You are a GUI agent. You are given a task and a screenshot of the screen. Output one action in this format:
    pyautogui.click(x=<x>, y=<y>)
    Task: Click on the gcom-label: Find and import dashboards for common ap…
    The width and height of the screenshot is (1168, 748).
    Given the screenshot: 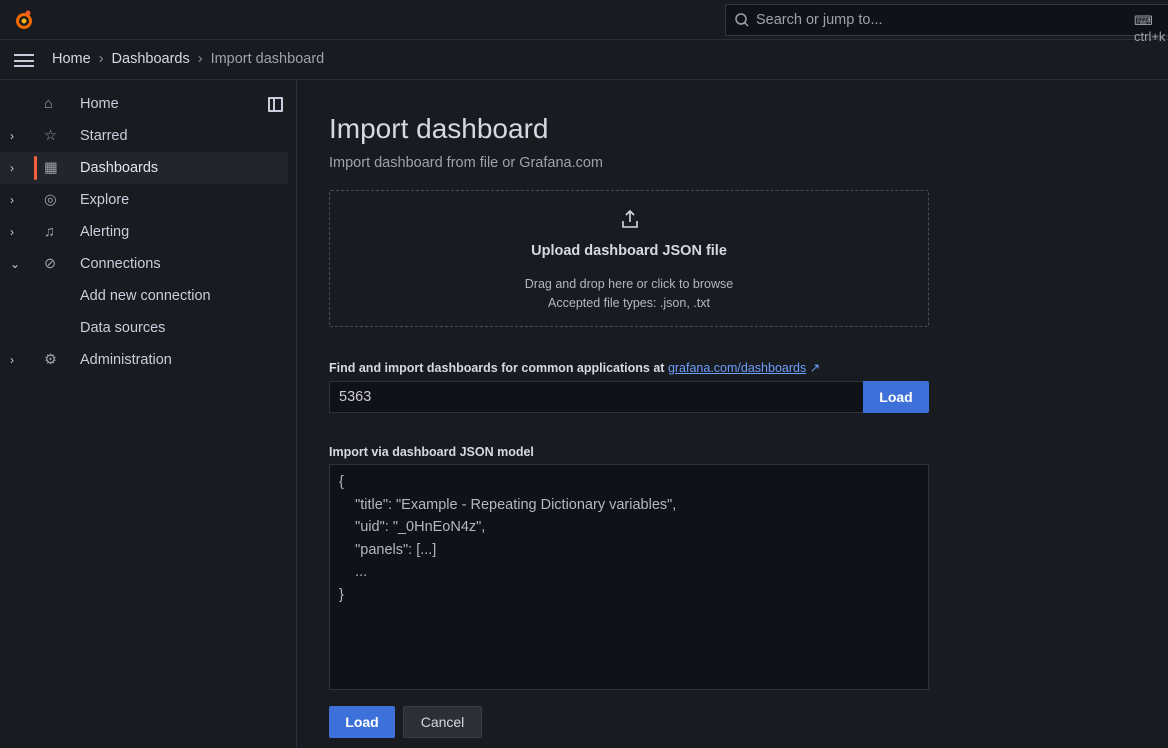 What is the action you would take?
    pyautogui.click(x=574, y=367)
    